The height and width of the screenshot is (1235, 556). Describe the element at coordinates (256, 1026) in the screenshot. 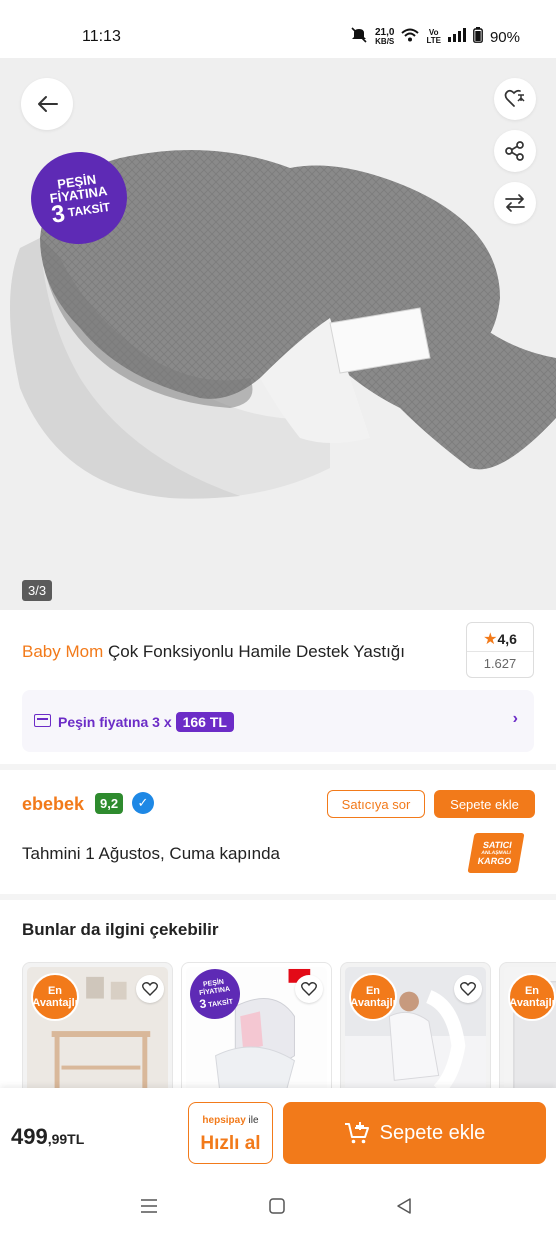

I see `recommendation-card: PEŞİN FİYATINA 3 TAKSİT` at that location.